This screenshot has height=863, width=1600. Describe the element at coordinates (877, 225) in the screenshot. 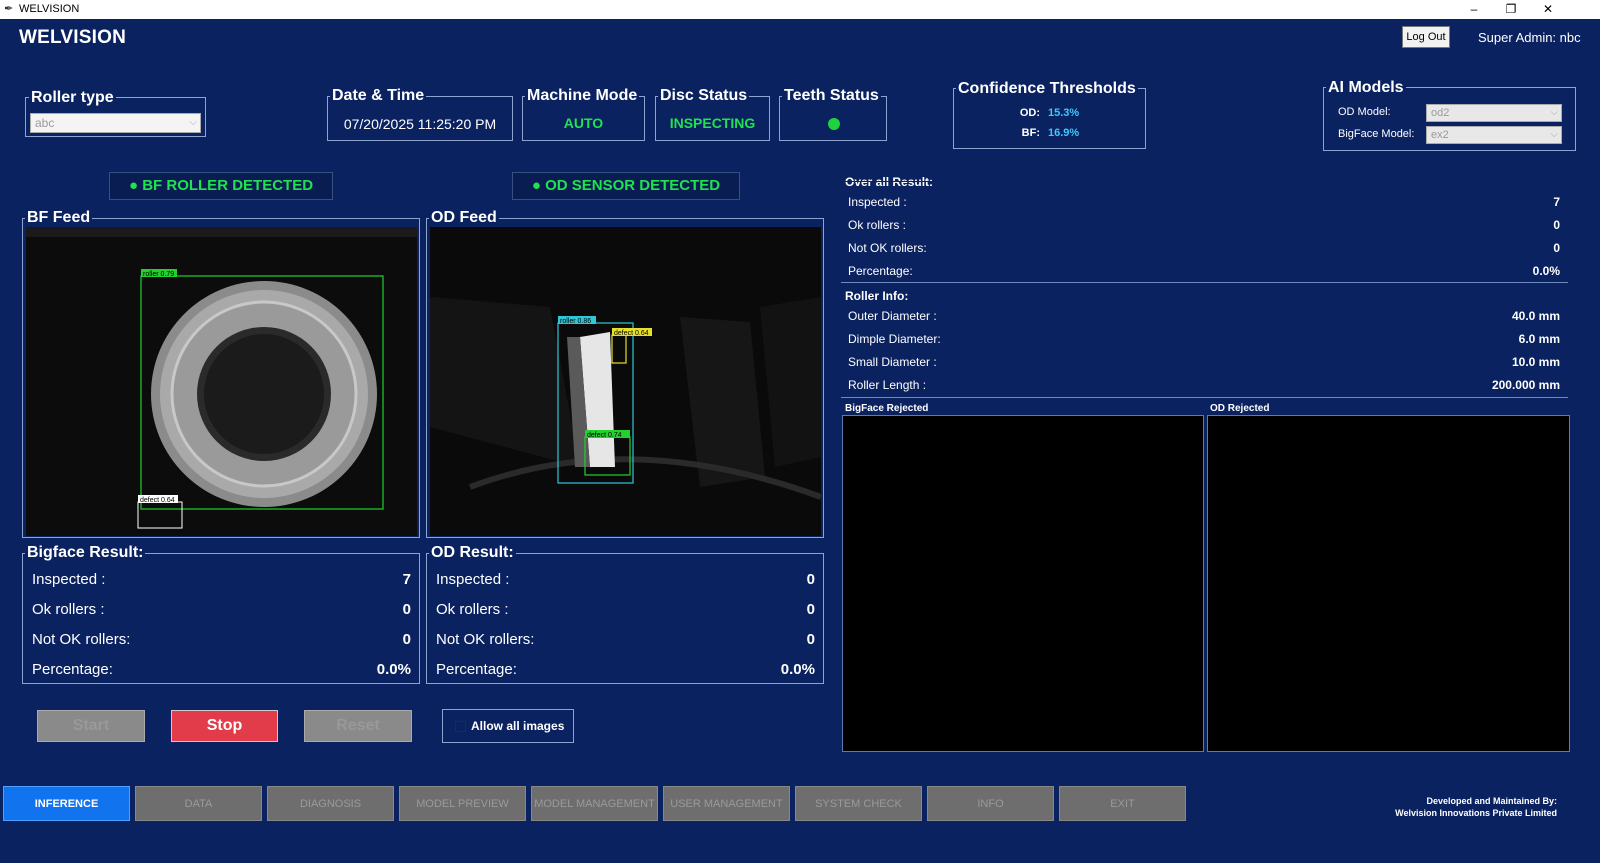

I see `overall-ok-label: Ok rollers :` at that location.